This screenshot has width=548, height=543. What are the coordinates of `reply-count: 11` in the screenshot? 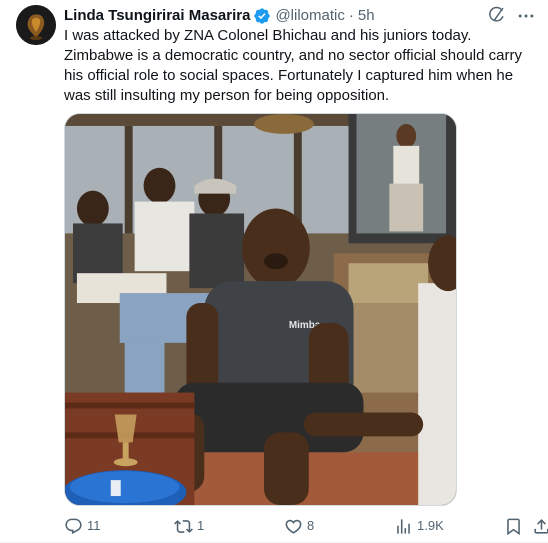 It's located at (94, 525).